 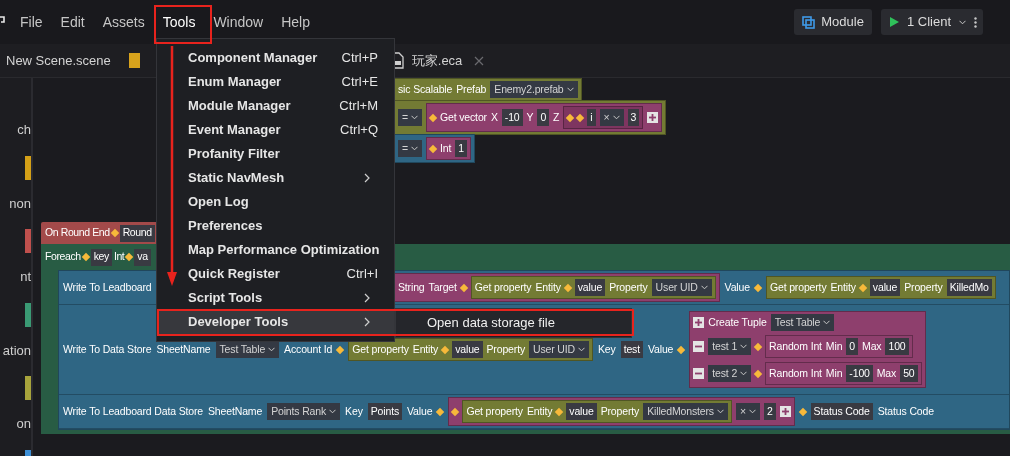 What do you see at coordinates (24, 130) in the screenshot?
I see `category-label: ch` at bounding box center [24, 130].